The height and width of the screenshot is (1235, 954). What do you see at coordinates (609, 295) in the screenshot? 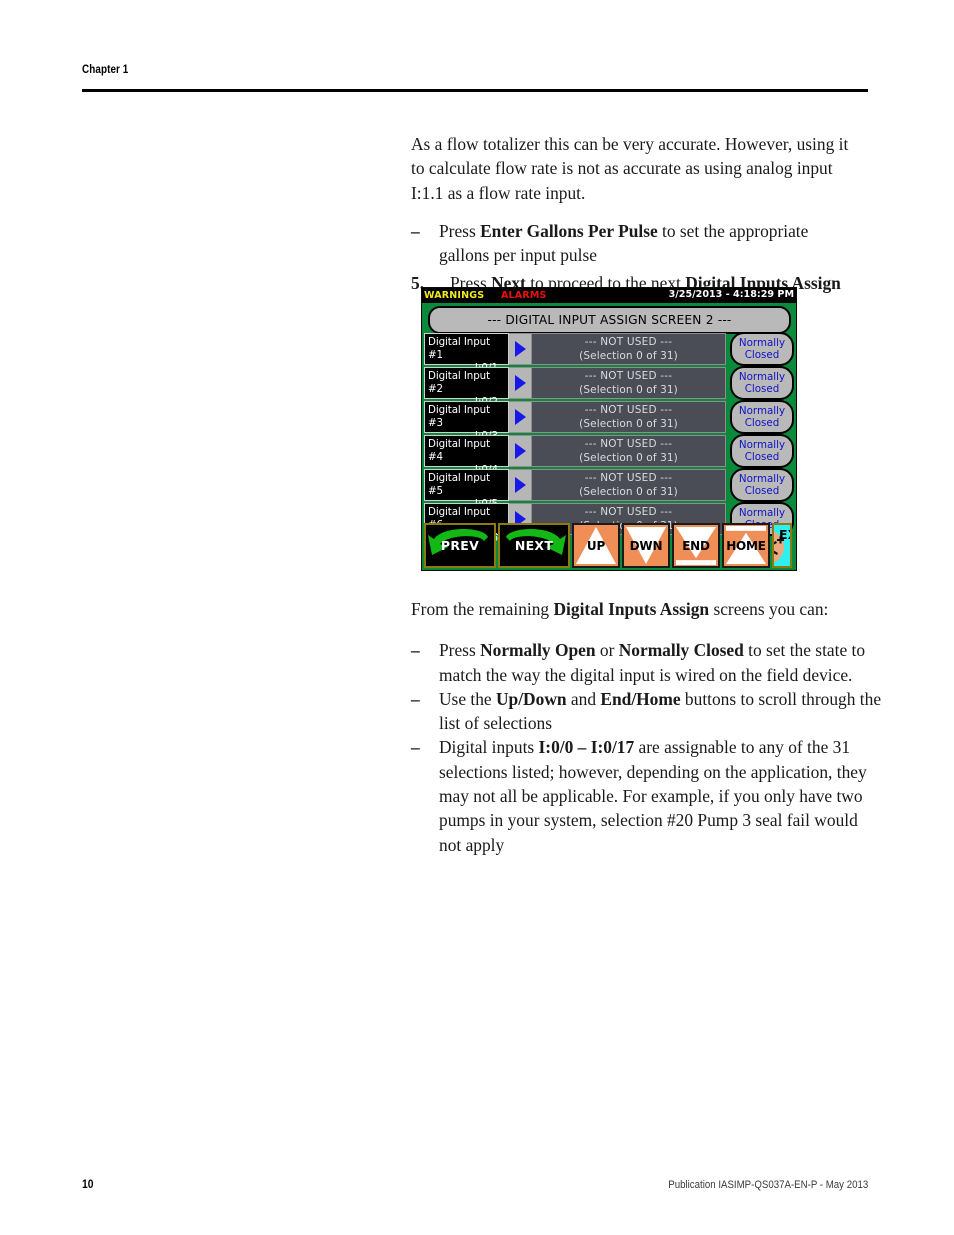
I see `hmi-status-bar: WARNINGS ALARMS 3/25/2013 - 4:18:29 PM` at bounding box center [609, 295].